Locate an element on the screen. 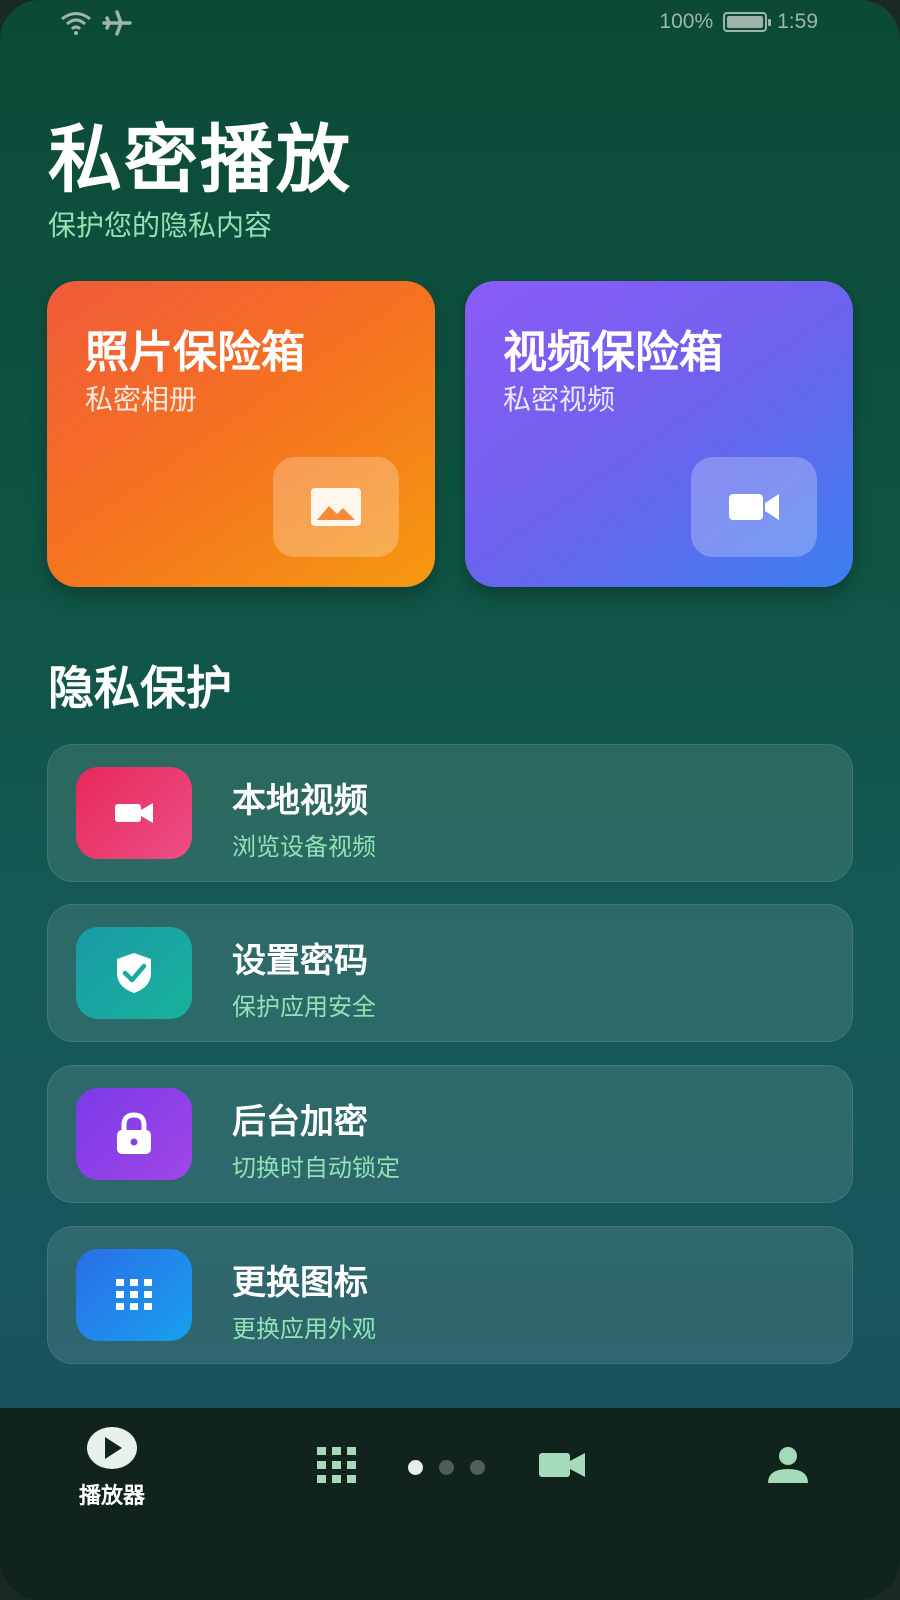 The image size is (900, 1600). video-vault-subtitle: 私密视频 is located at coordinates (559, 399).